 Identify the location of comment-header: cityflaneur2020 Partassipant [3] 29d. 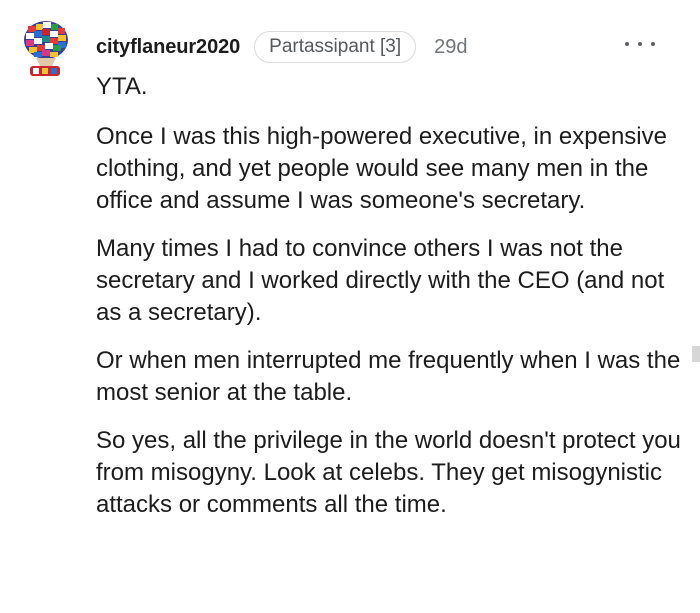
(282, 47).